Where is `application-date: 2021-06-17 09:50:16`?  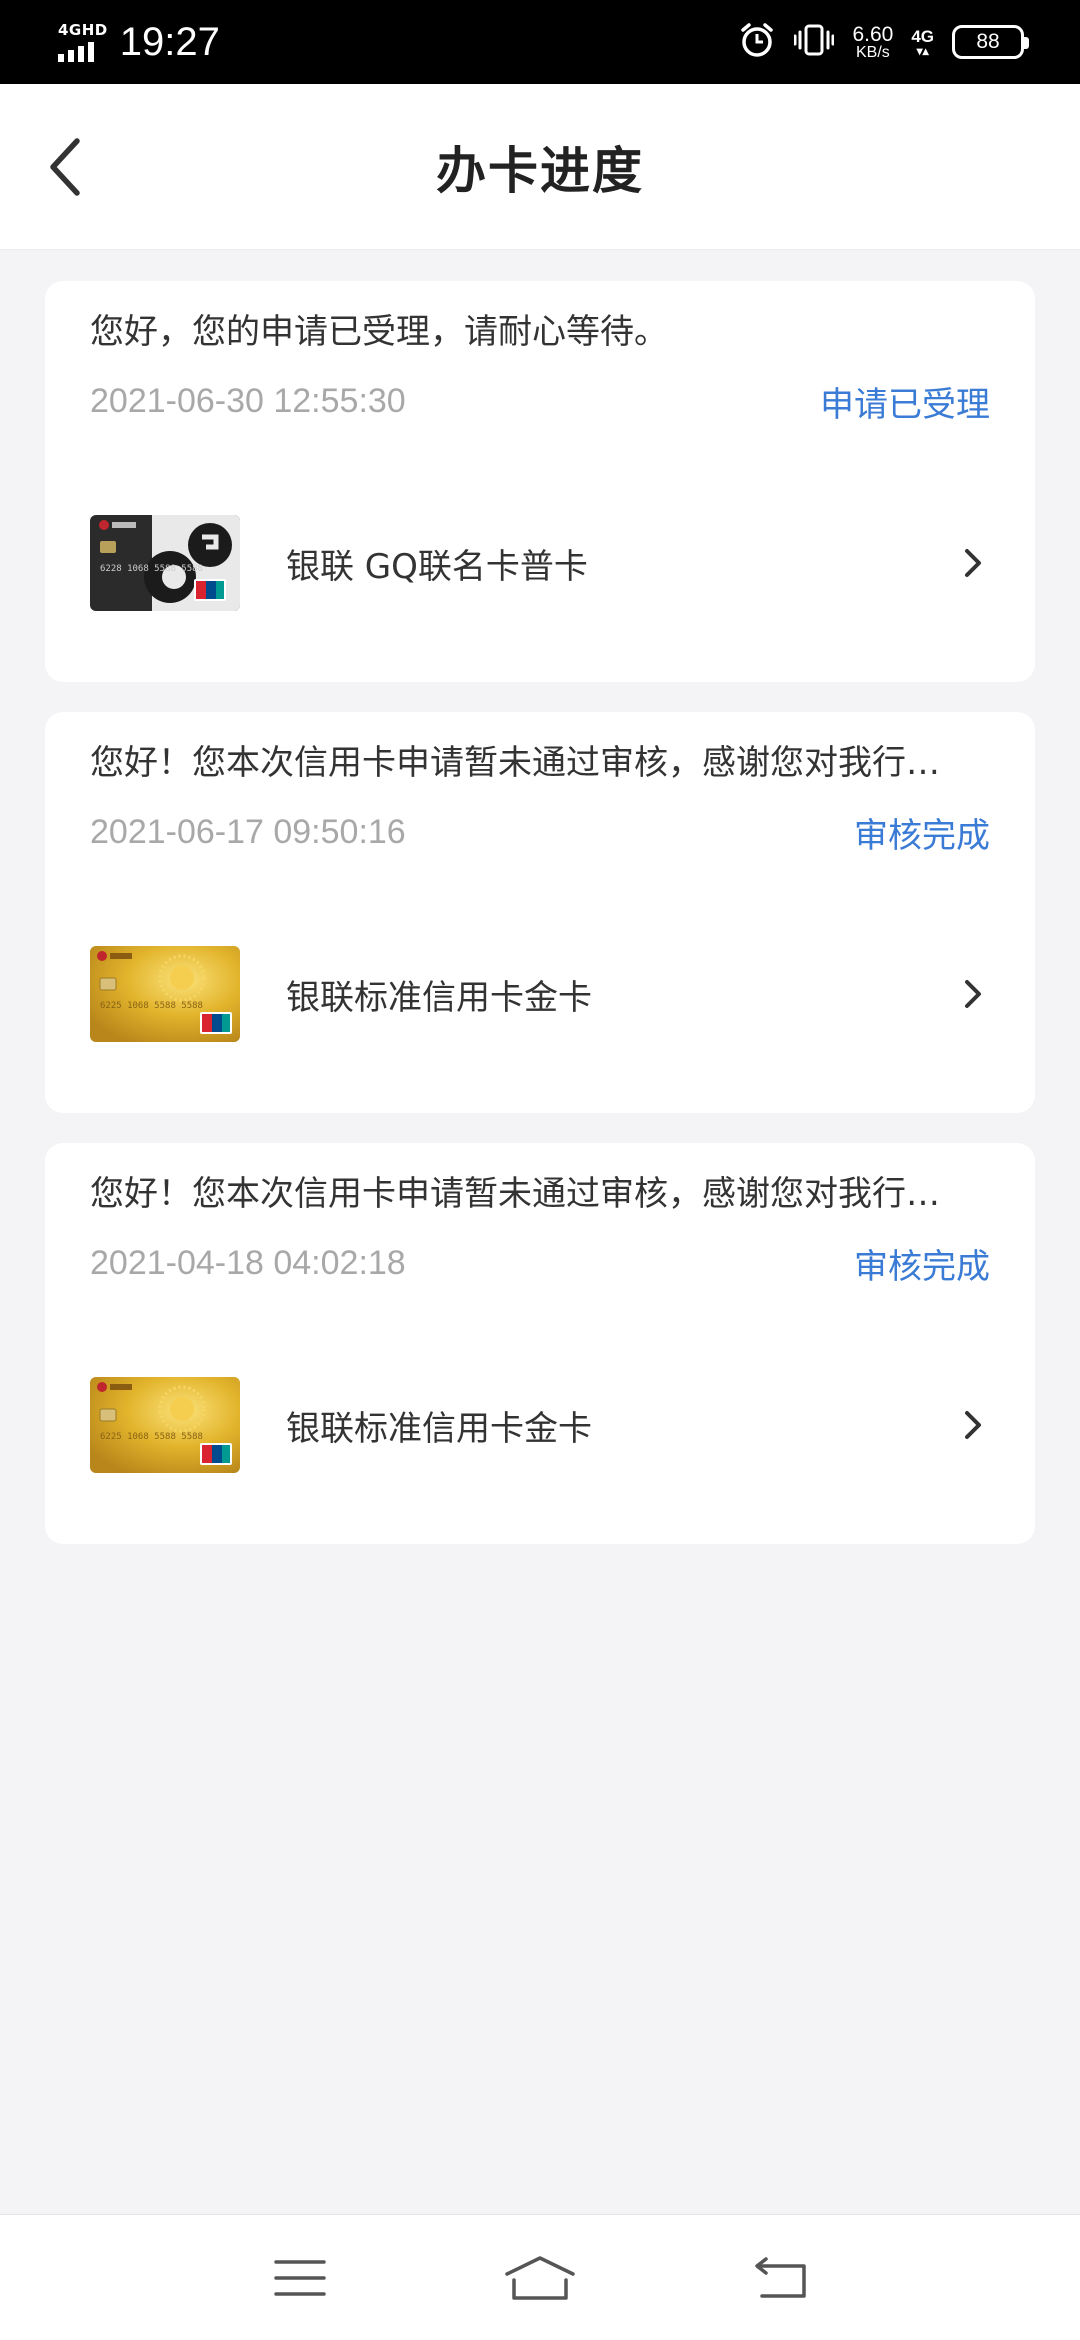 application-date: 2021-06-17 09:50:16 is located at coordinates (248, 832).